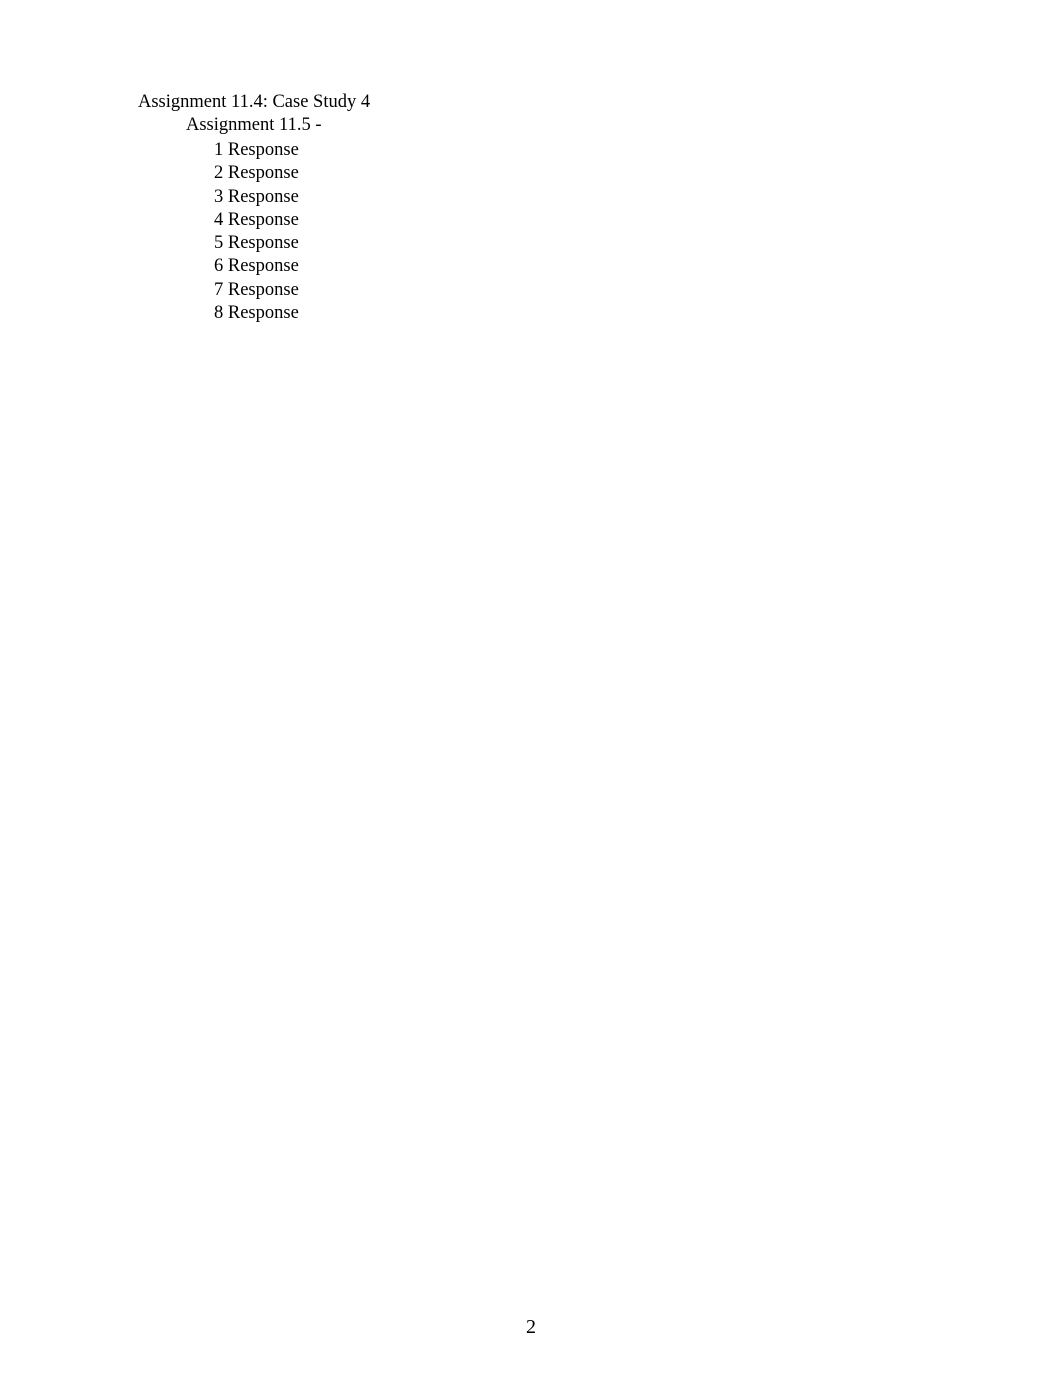 The width and height of the screenshot is (1062, 1376). Describe the element at coordinates (256, 243) in the screenshot. I see `list-item: 5 Response` at that location.